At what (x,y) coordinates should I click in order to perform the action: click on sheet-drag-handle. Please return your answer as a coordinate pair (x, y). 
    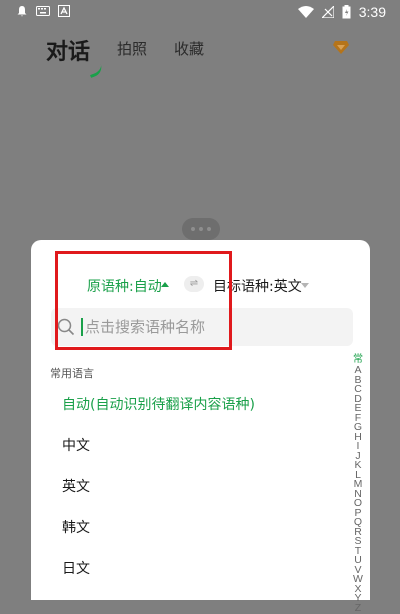
    Looking at the image, I should click on (201, 229).